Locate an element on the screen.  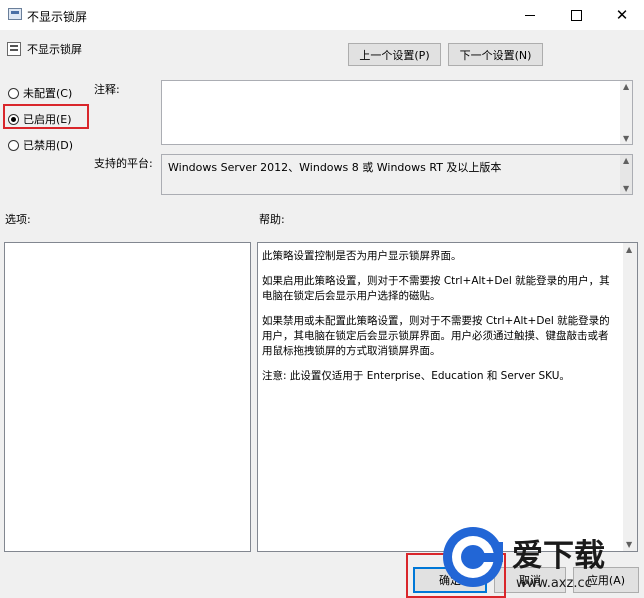
watermark-logo-icon is located at coordinates (473, 557).